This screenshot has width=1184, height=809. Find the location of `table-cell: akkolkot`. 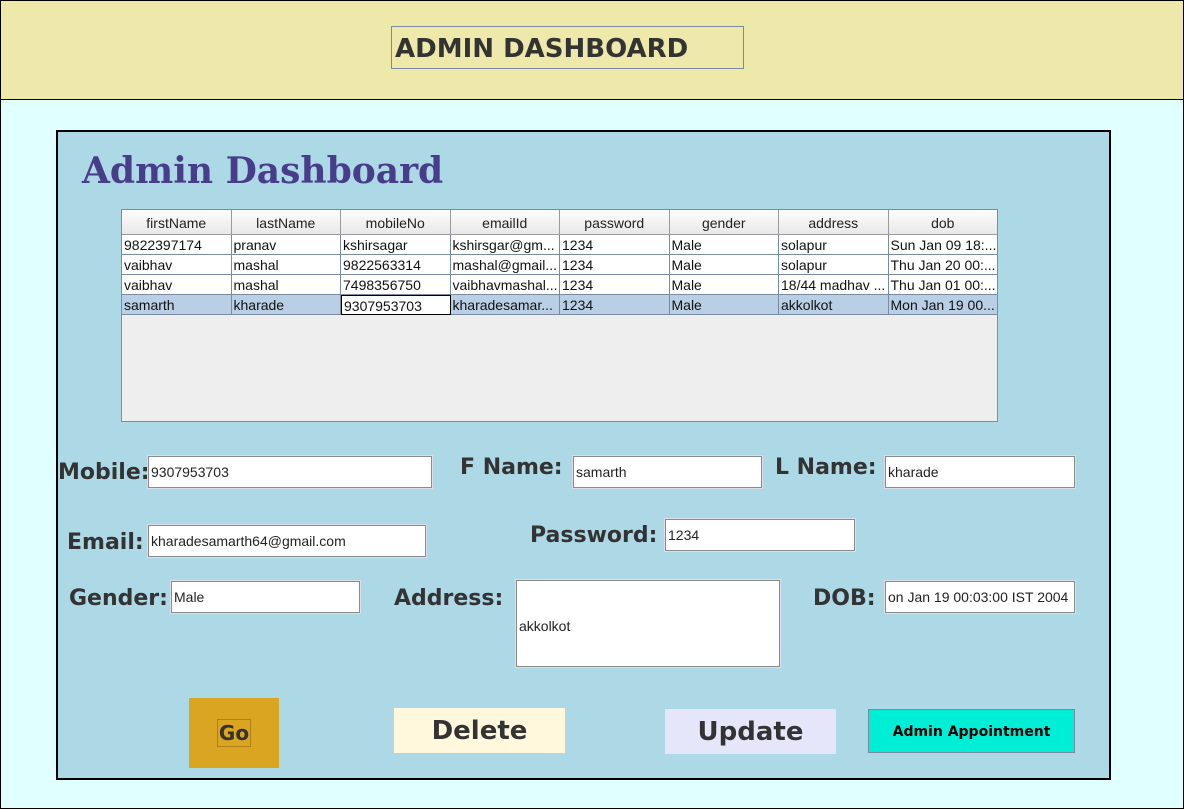

table-cell: akkolkot is located at coordinates (834, 305).